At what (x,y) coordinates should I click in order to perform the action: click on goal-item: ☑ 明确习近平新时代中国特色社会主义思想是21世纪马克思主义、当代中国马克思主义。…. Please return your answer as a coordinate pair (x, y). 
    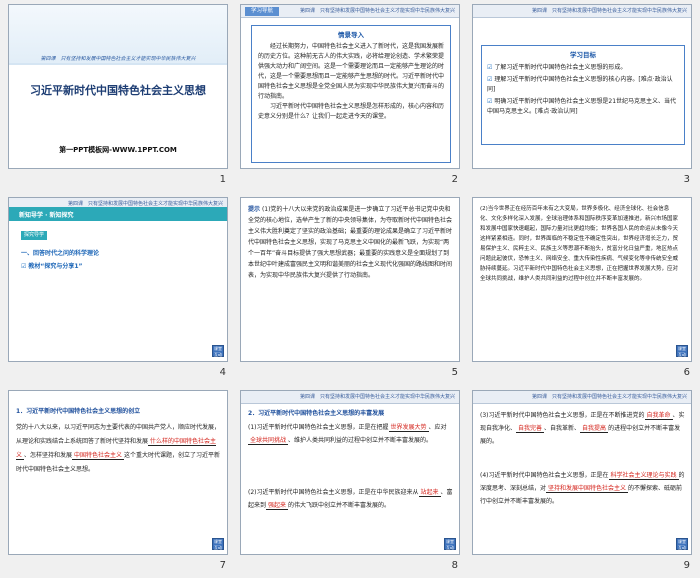
    Looking at the image, I should click on (582, 106).